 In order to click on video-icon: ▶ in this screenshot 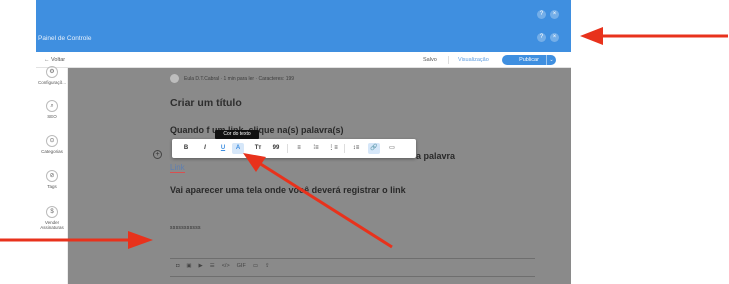, I will do `click(201, 266)`.